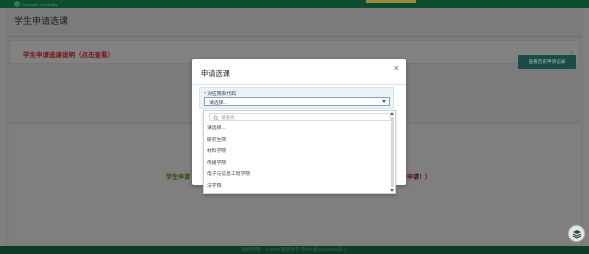 This screenshot has height=254, width=589. Describe the element at coordinates (294, 4) in the screenshot. I see `top-banner: Graduate University` at that location.